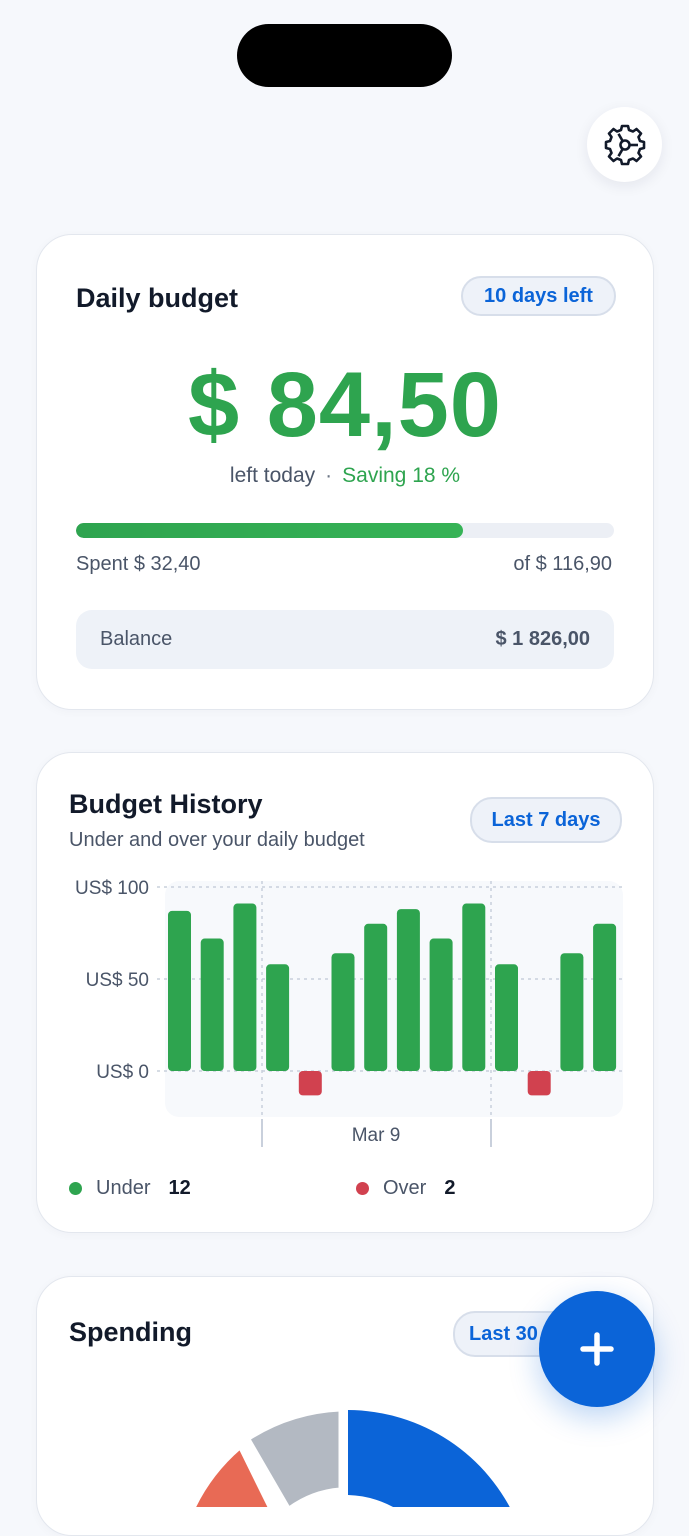 The width and height of the screenshot is (689, 1536). Describe the element at coordinates (166, 804) in the screenshot. I see `history-title: Budget History` at that location.